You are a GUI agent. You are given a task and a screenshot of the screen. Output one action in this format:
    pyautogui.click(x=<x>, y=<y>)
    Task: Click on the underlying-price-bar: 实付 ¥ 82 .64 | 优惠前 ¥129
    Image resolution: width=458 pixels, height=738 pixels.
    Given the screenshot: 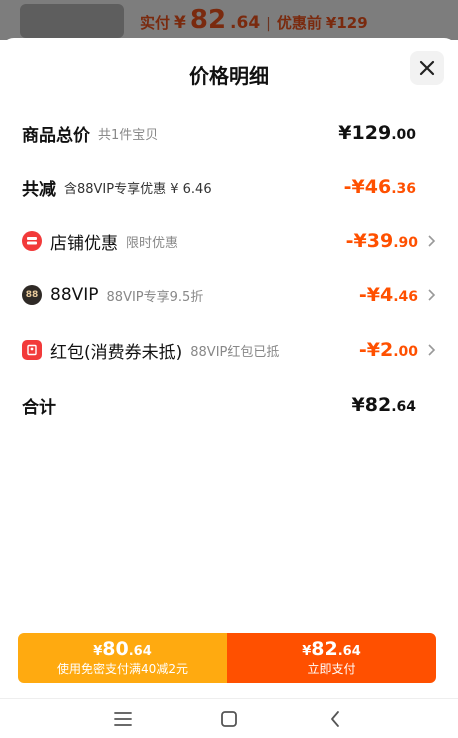 What is the action you would take?
    pyautogui.click(x=254, y=20)
    